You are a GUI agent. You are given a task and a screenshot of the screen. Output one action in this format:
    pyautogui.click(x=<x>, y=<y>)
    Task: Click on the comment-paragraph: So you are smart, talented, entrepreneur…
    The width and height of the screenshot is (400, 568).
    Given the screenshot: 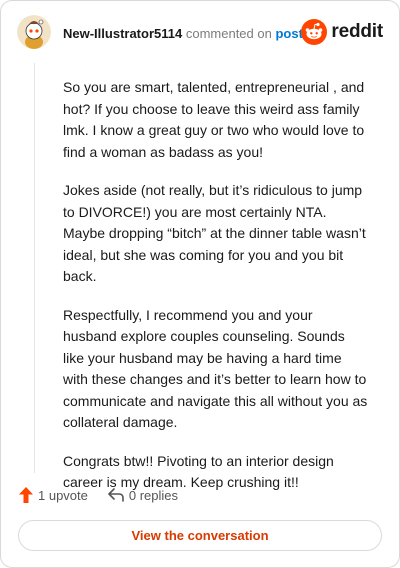 What is the action you would take?
    pyautogui.click(x=214, y=119)
    